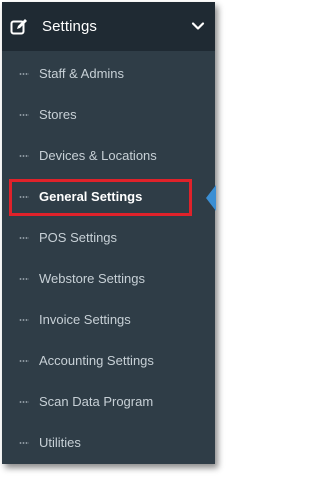 The width and height of the screenshot is (320, 481). Describe the element at coordinates (108, 114) in the screenshot. I see `menu-item-stores: Stores` at that location.